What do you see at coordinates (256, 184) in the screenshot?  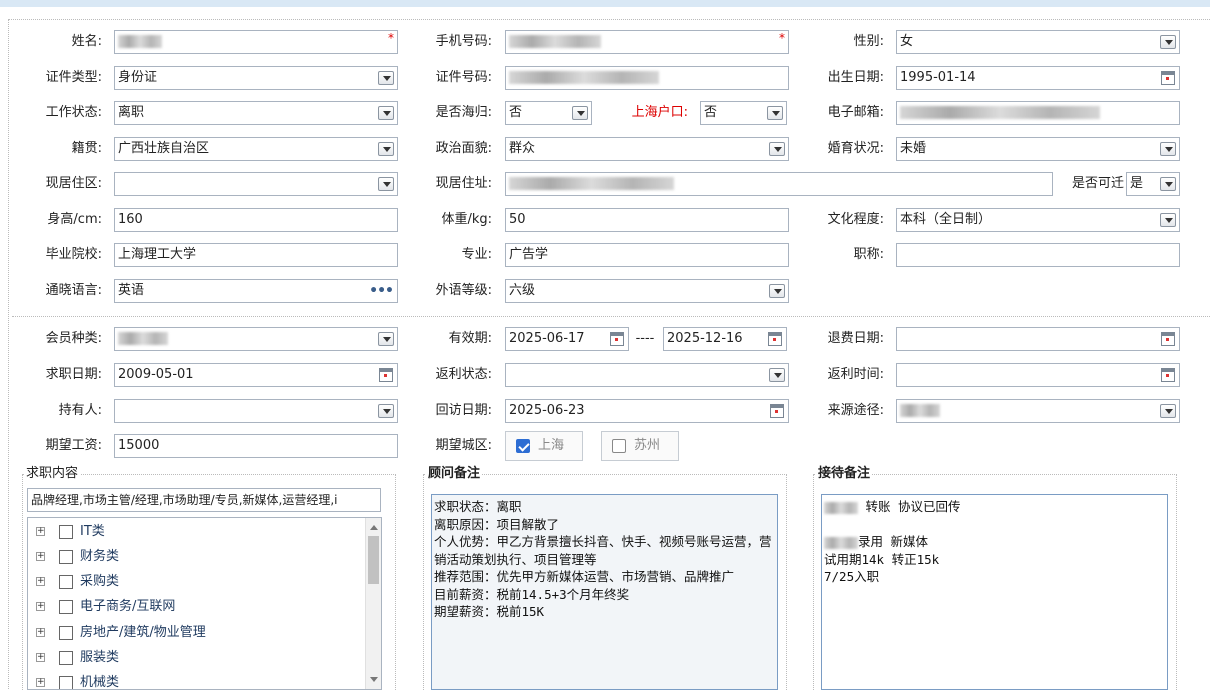 I see `residence-area-select` at bounding box center [256, 184].